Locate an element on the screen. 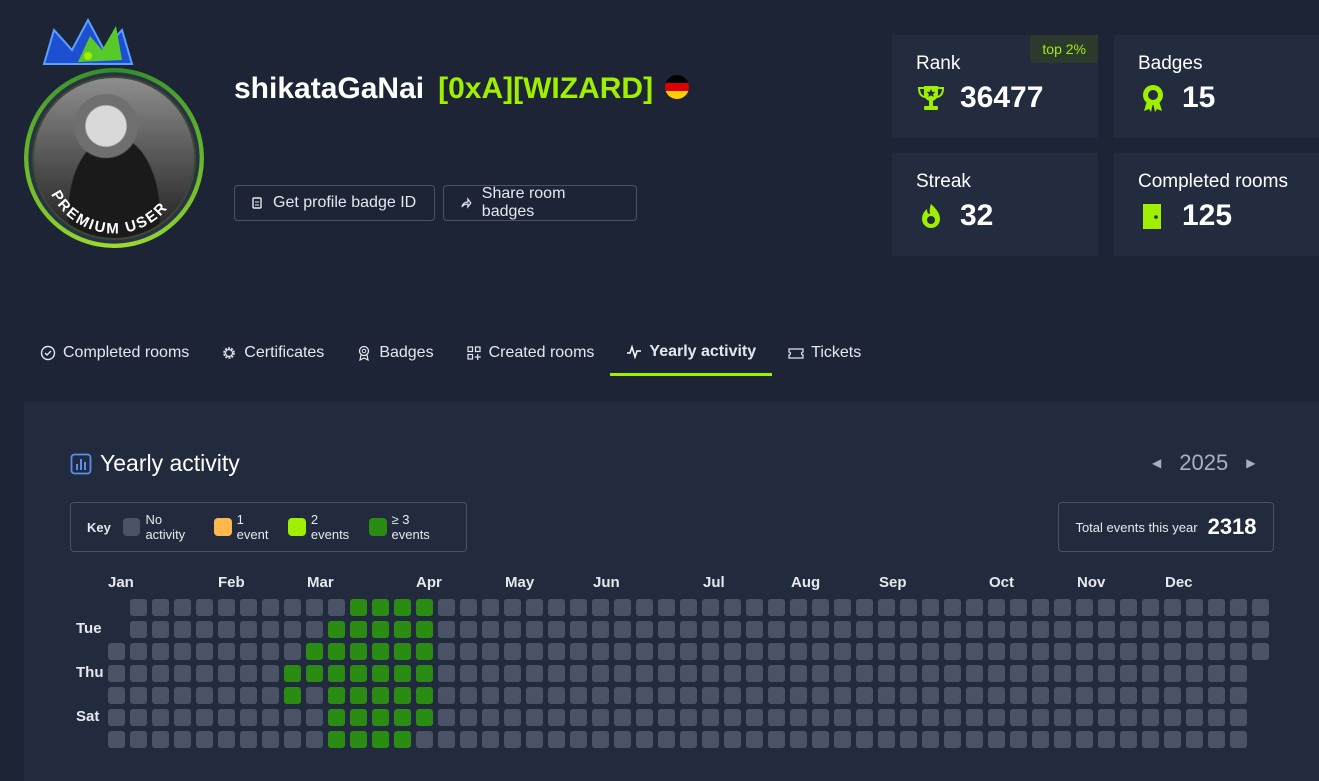 This screenshot has width=1319, height=781. tab-tickets: Tickets is located at coordinates (824, 353).